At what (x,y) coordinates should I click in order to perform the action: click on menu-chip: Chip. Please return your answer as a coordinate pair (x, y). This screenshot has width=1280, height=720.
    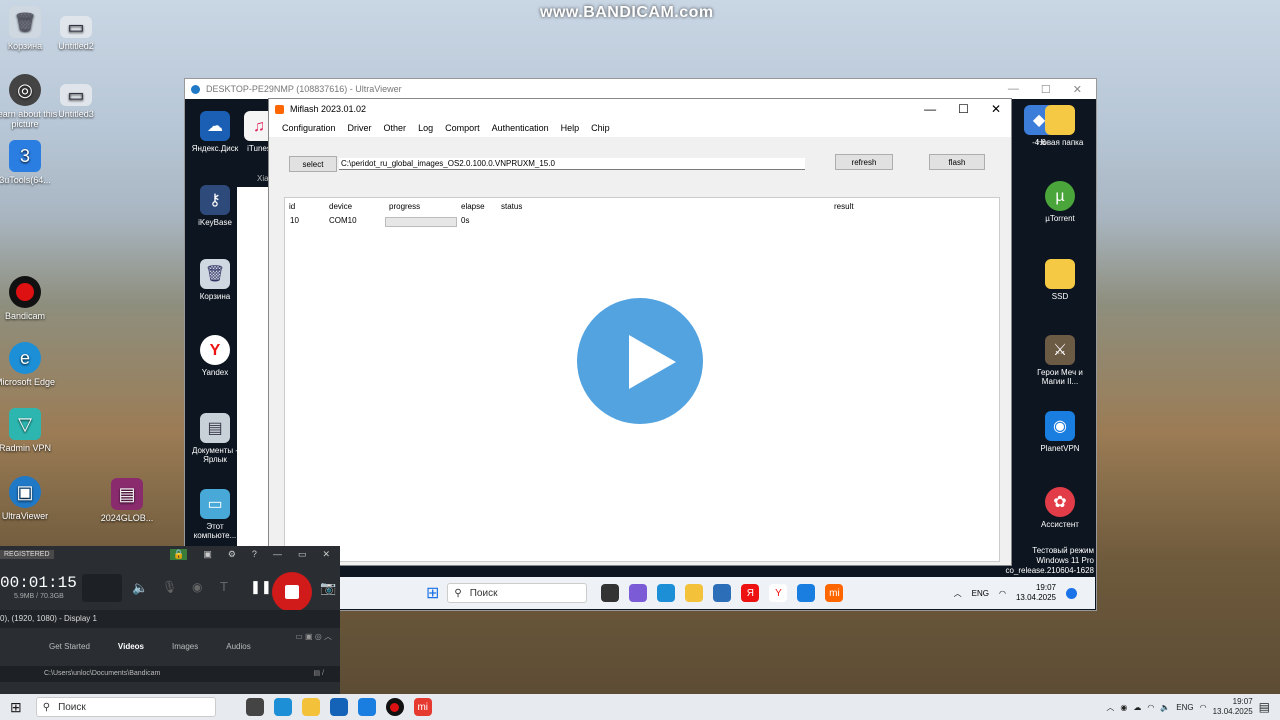
    Looking at the image, I should click on (600, 128).